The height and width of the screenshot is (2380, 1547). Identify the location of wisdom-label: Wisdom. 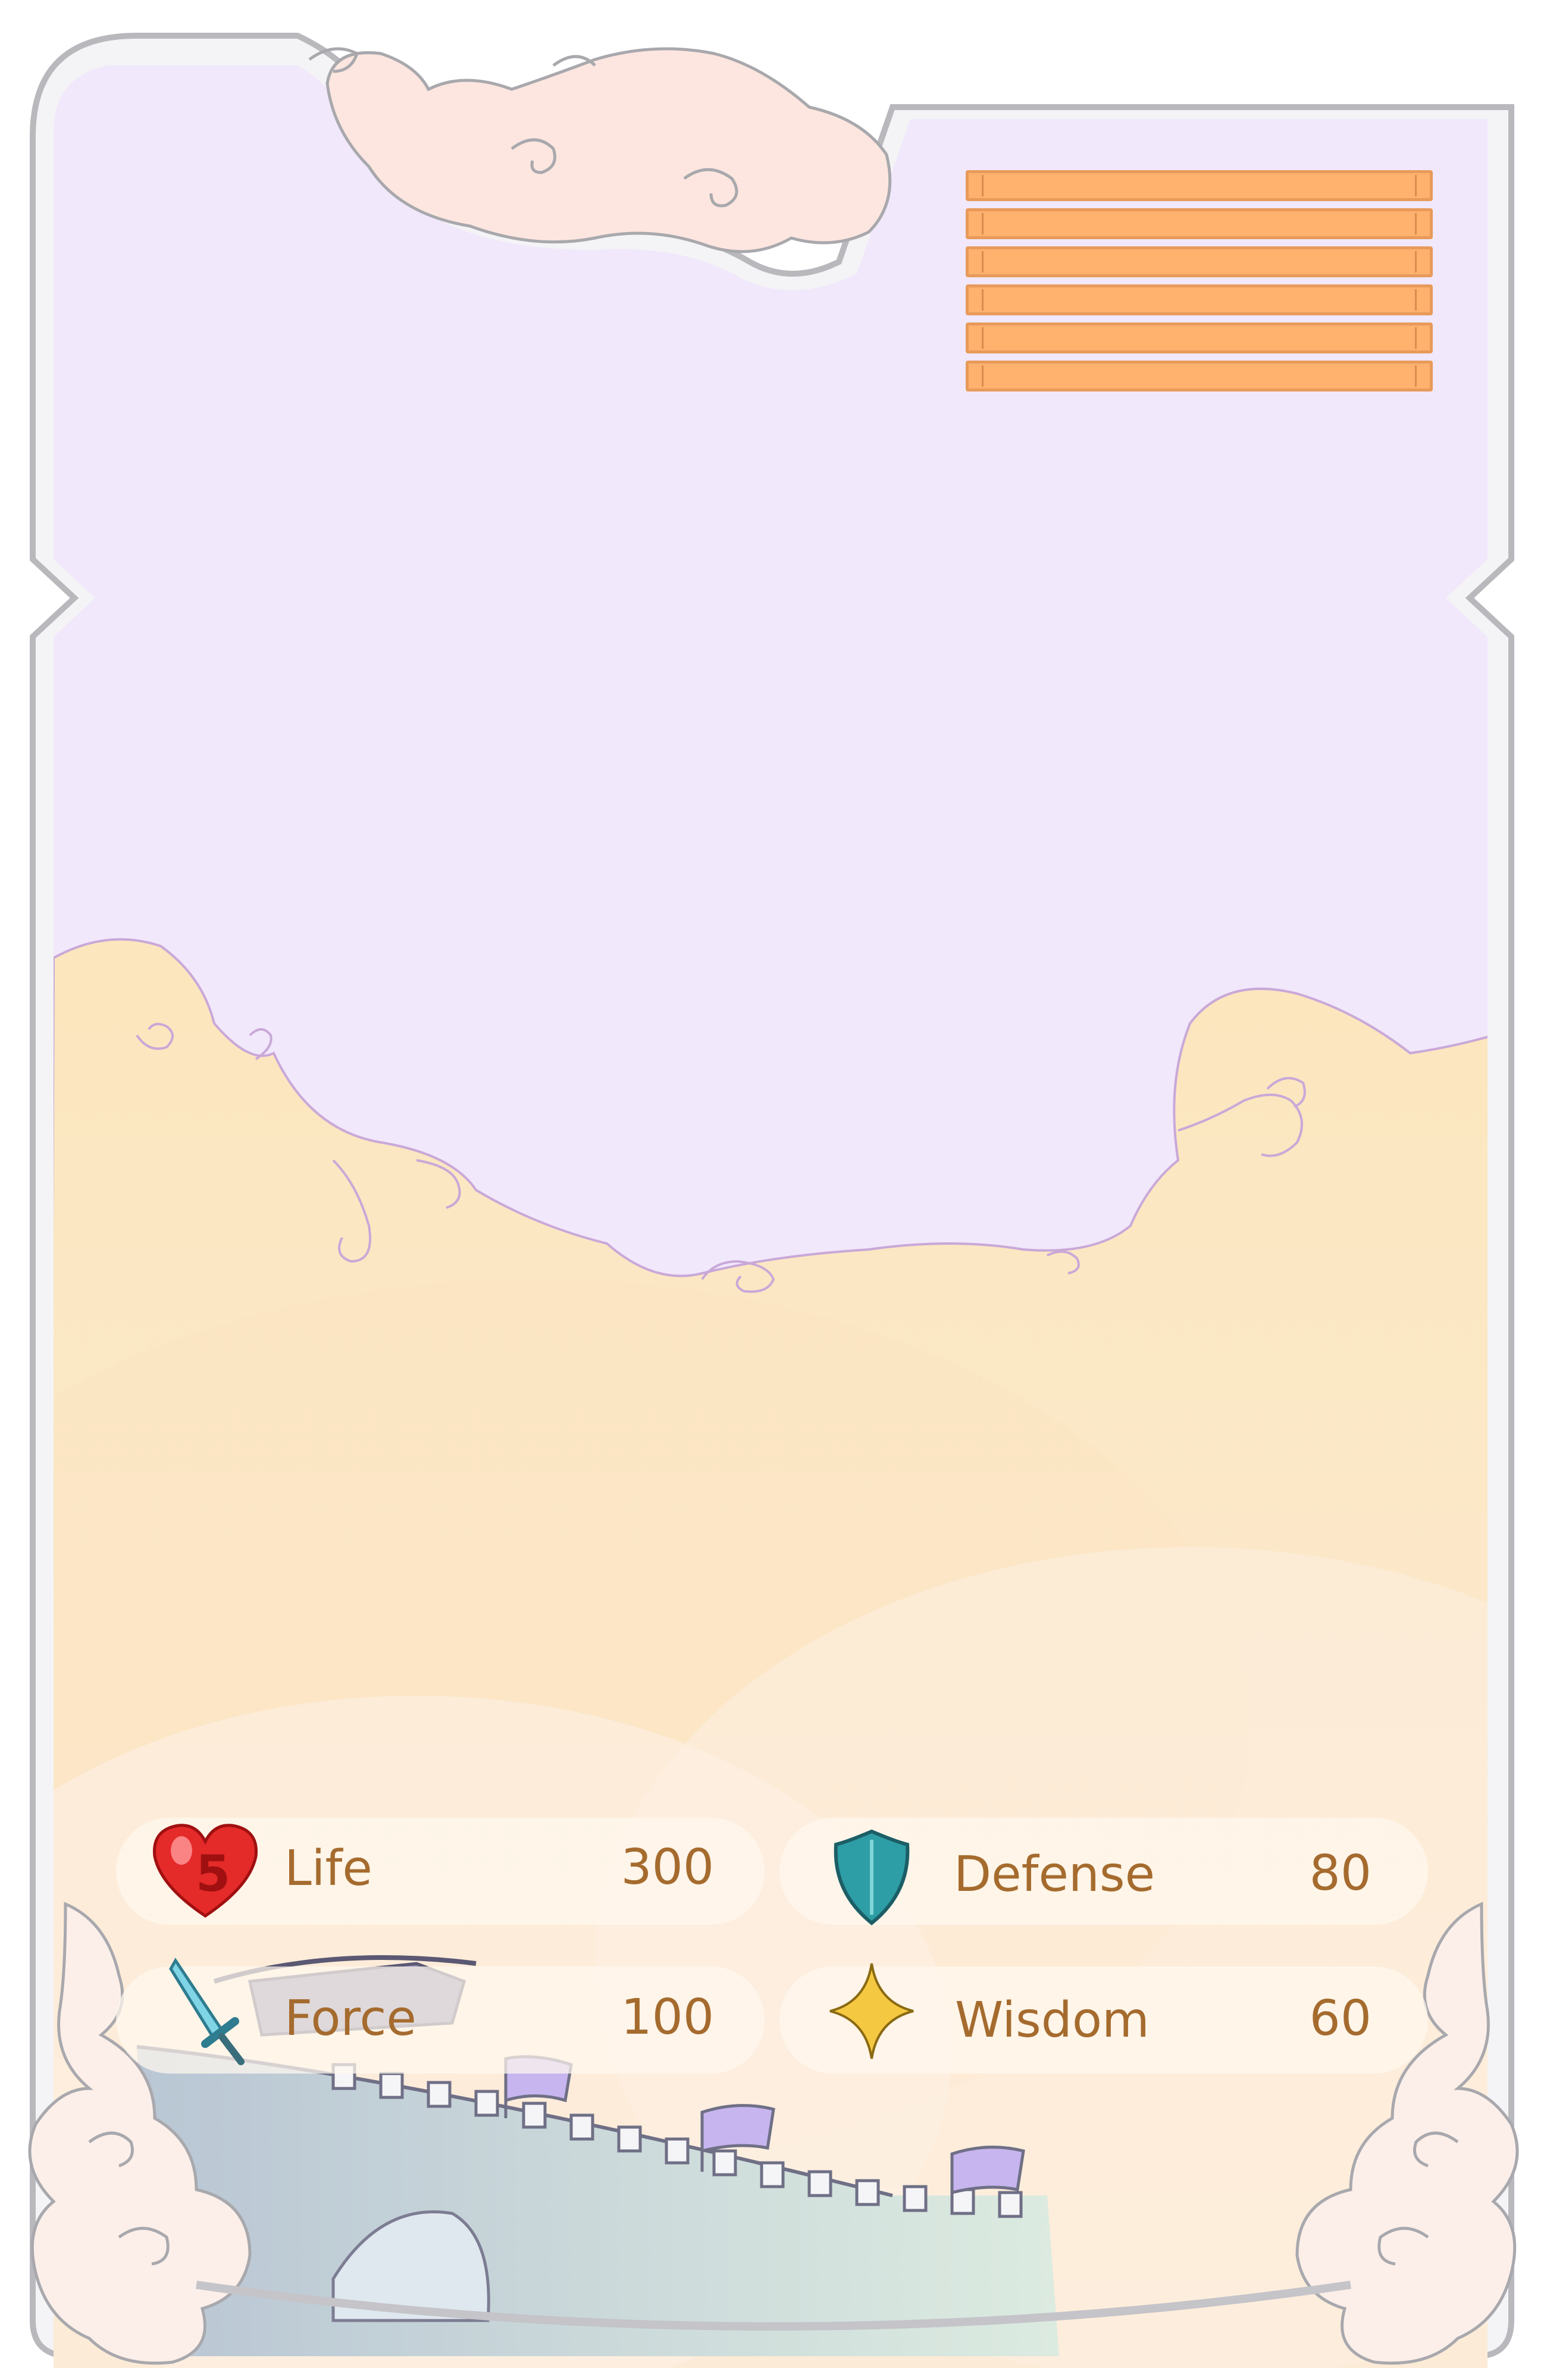
(1052, 2020).